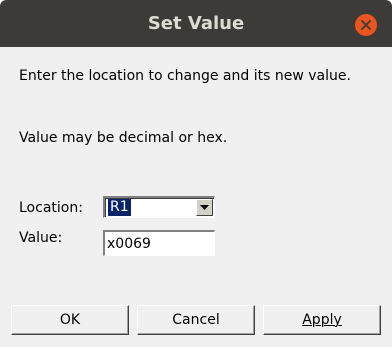  I want to click on ok-button: OK, so click(70, 320).